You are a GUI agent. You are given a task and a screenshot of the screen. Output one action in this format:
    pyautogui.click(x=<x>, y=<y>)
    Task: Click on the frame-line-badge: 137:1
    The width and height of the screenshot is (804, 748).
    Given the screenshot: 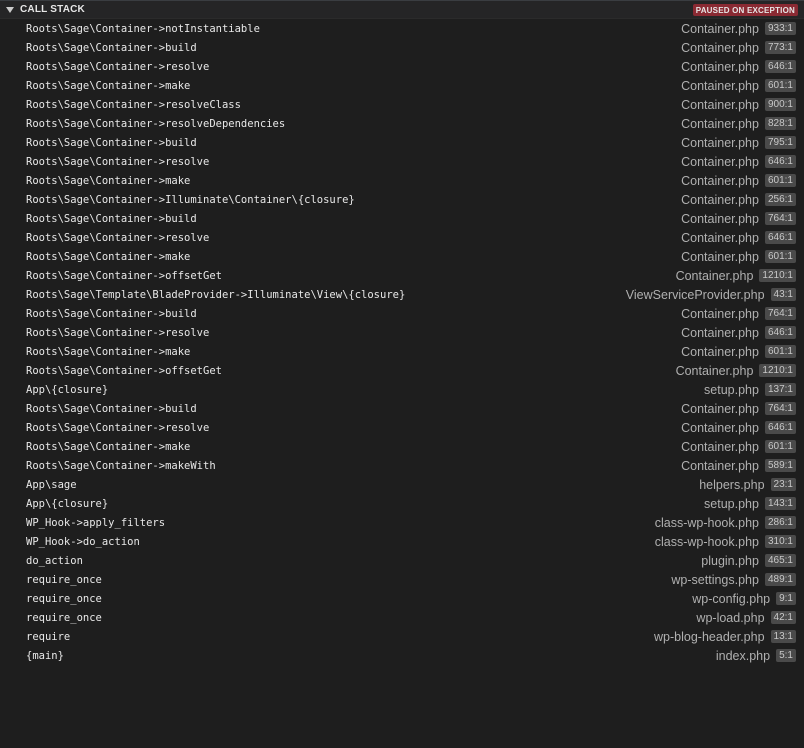 What is the action you would take?
    pyautogui.click(x=780, y=389)
    